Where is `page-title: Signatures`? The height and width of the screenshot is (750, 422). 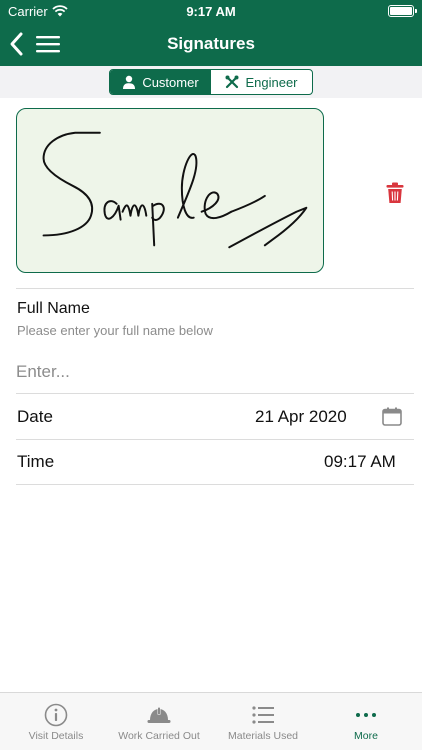 page-title: Signatures is located at coordinates (211, 43).